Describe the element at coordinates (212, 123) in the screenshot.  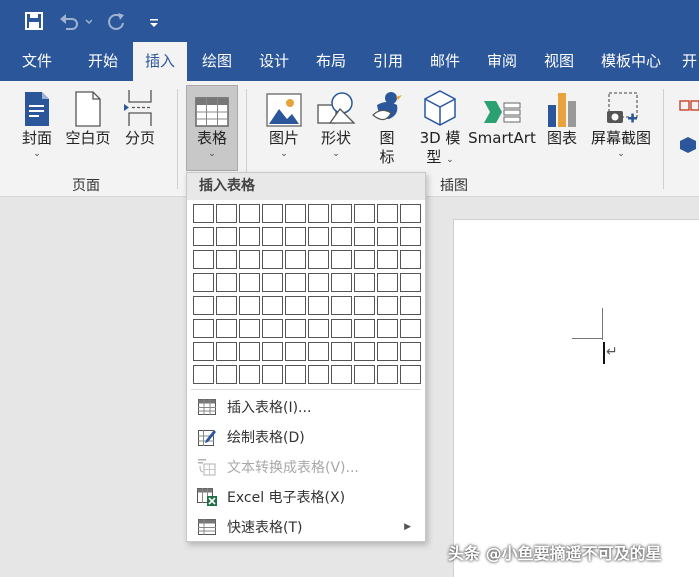
I see `table-button: 表格 ⌄` at that location.